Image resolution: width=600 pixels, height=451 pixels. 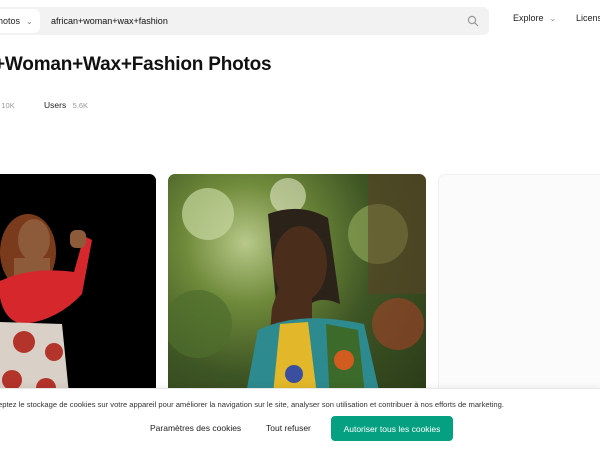 I want to click on photo-image, so click(x=78, y=289).